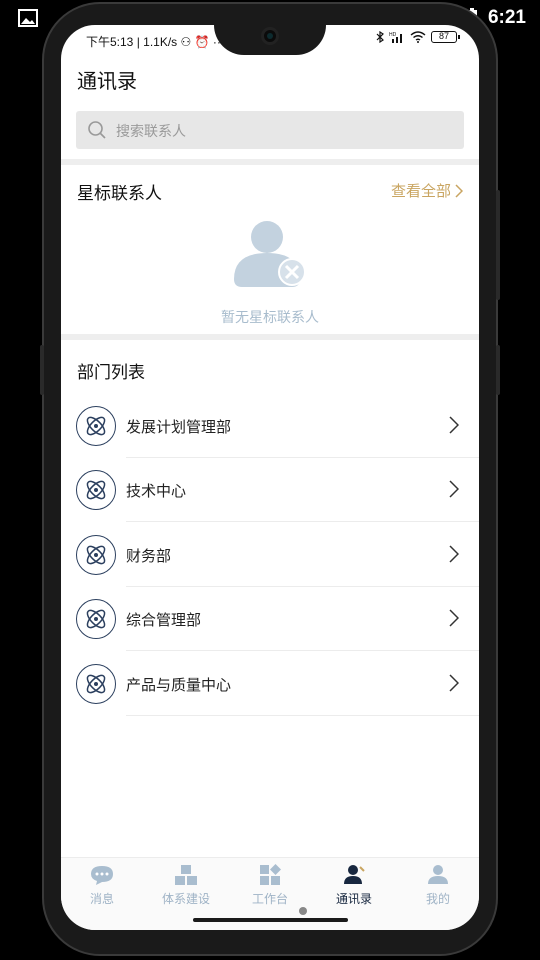  I want to click on department-name: 技术中心, so click(156, 491).